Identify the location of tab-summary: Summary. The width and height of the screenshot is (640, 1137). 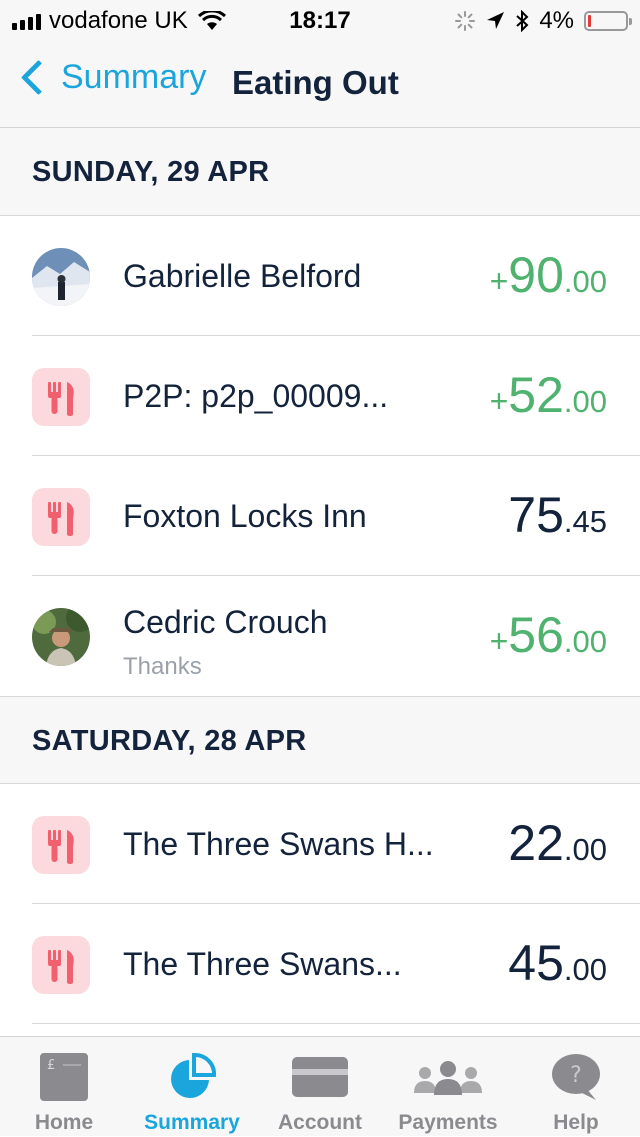
(192, 1087).